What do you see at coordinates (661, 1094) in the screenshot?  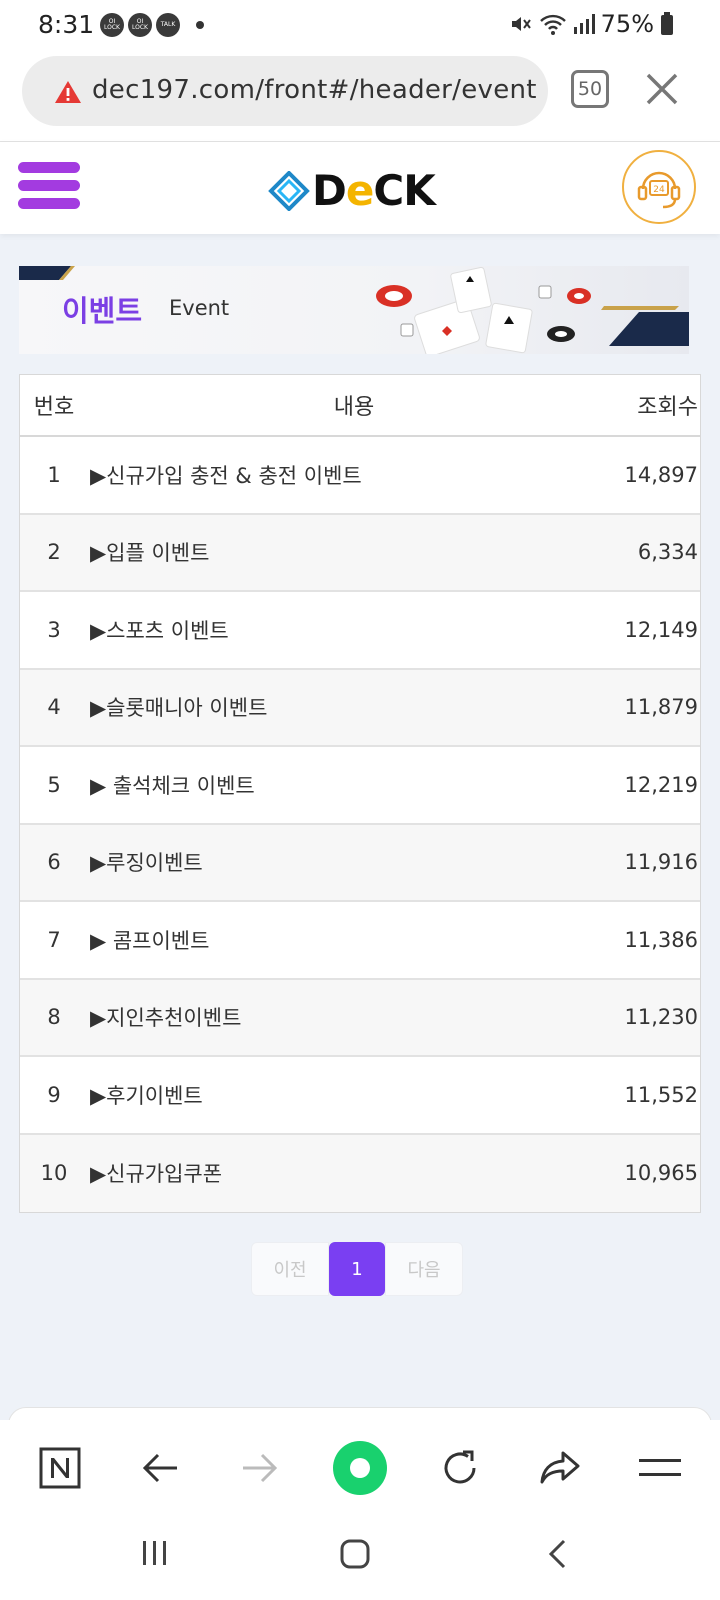 I see `row-views: 11,552` at bounding box center [661, 1094].